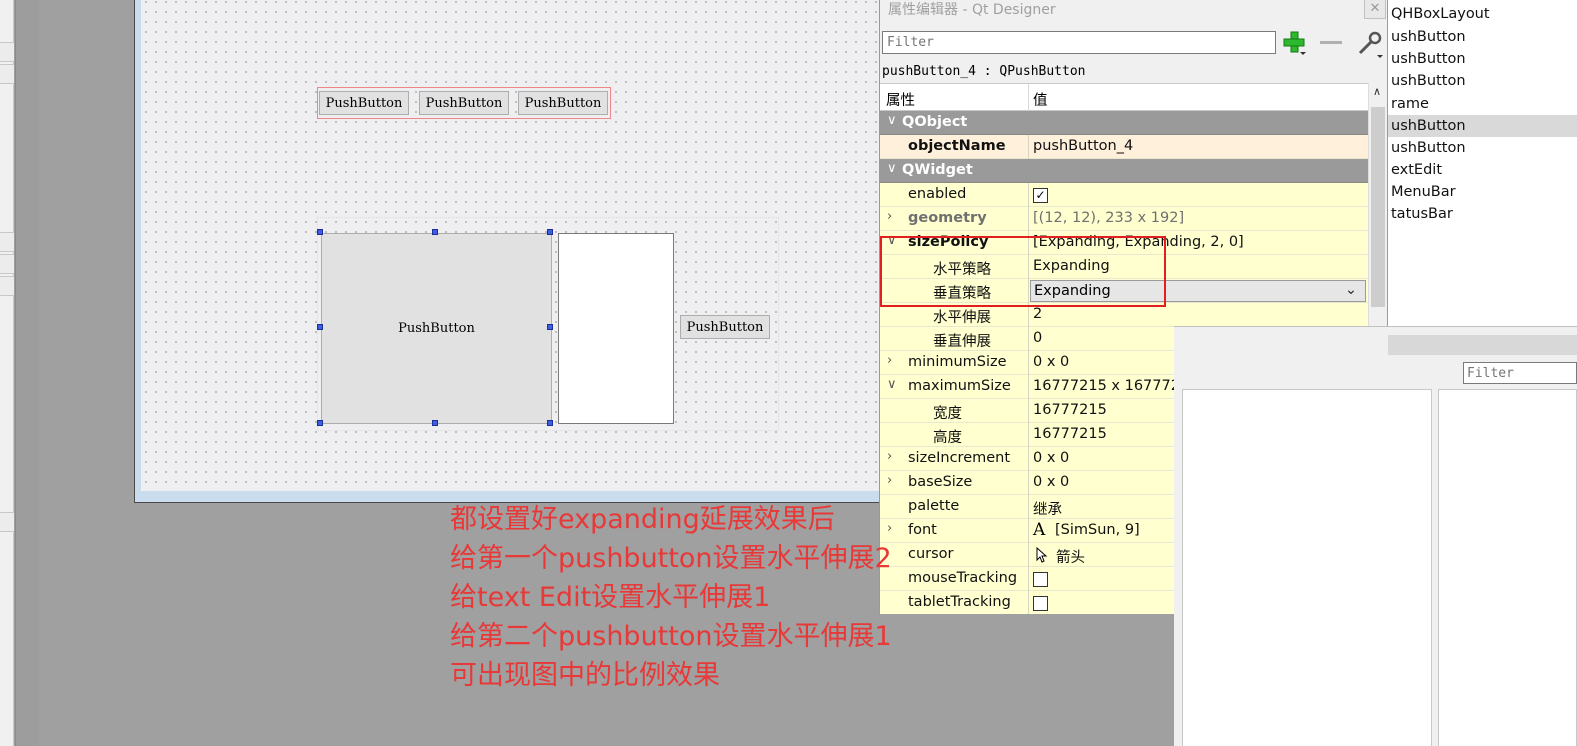  What do you see at coordinates (1039, 530) in the screenshot?
I see `font-icon: A` at bounding box center [1039, 530].